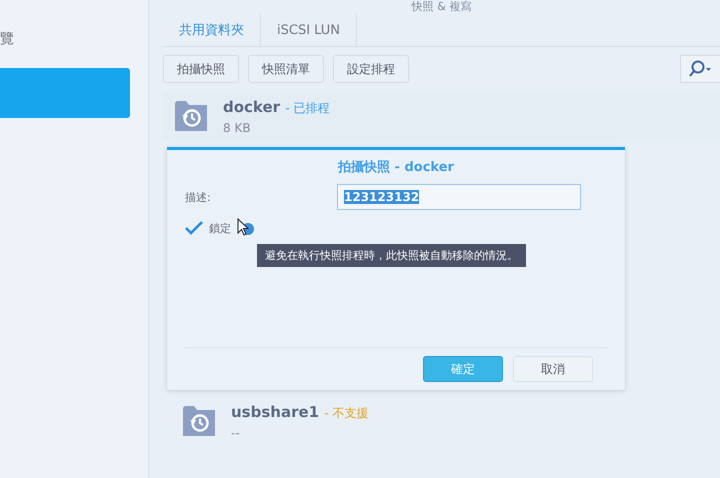 The image size is (720, 478). Describe the element at coordinates (553, 369) in the screenshot. I see `dialog-button: 取消` at that location.